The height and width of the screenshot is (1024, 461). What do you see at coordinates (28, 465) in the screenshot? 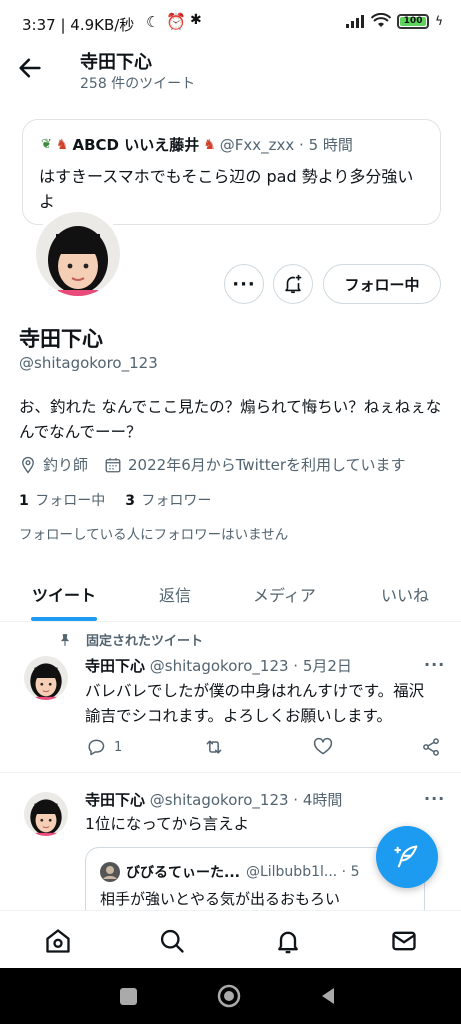
I see `location-pin-icon` at bounding box center [28, 465].